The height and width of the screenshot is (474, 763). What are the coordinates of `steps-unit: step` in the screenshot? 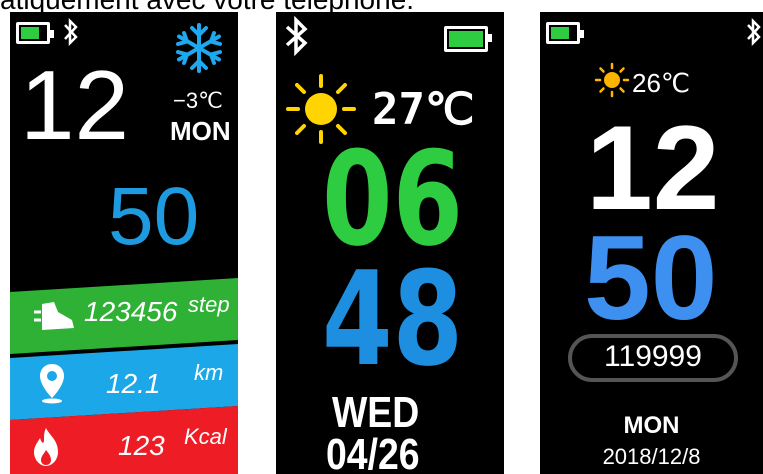 It's located at (209, 304).